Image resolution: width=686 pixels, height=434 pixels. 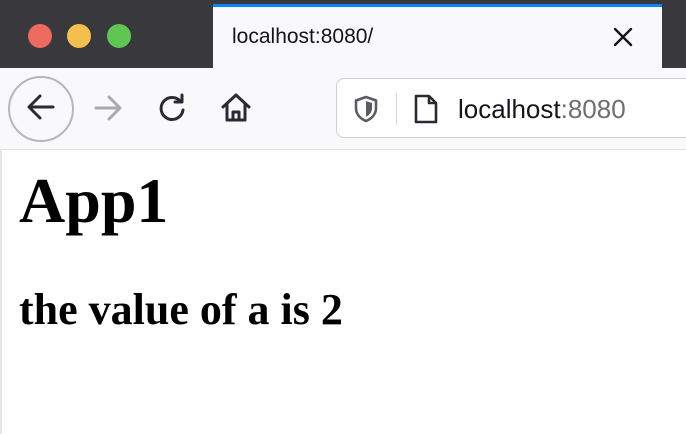 I want to click on url-bar: localhost:8080, so click(x=511, y=108).